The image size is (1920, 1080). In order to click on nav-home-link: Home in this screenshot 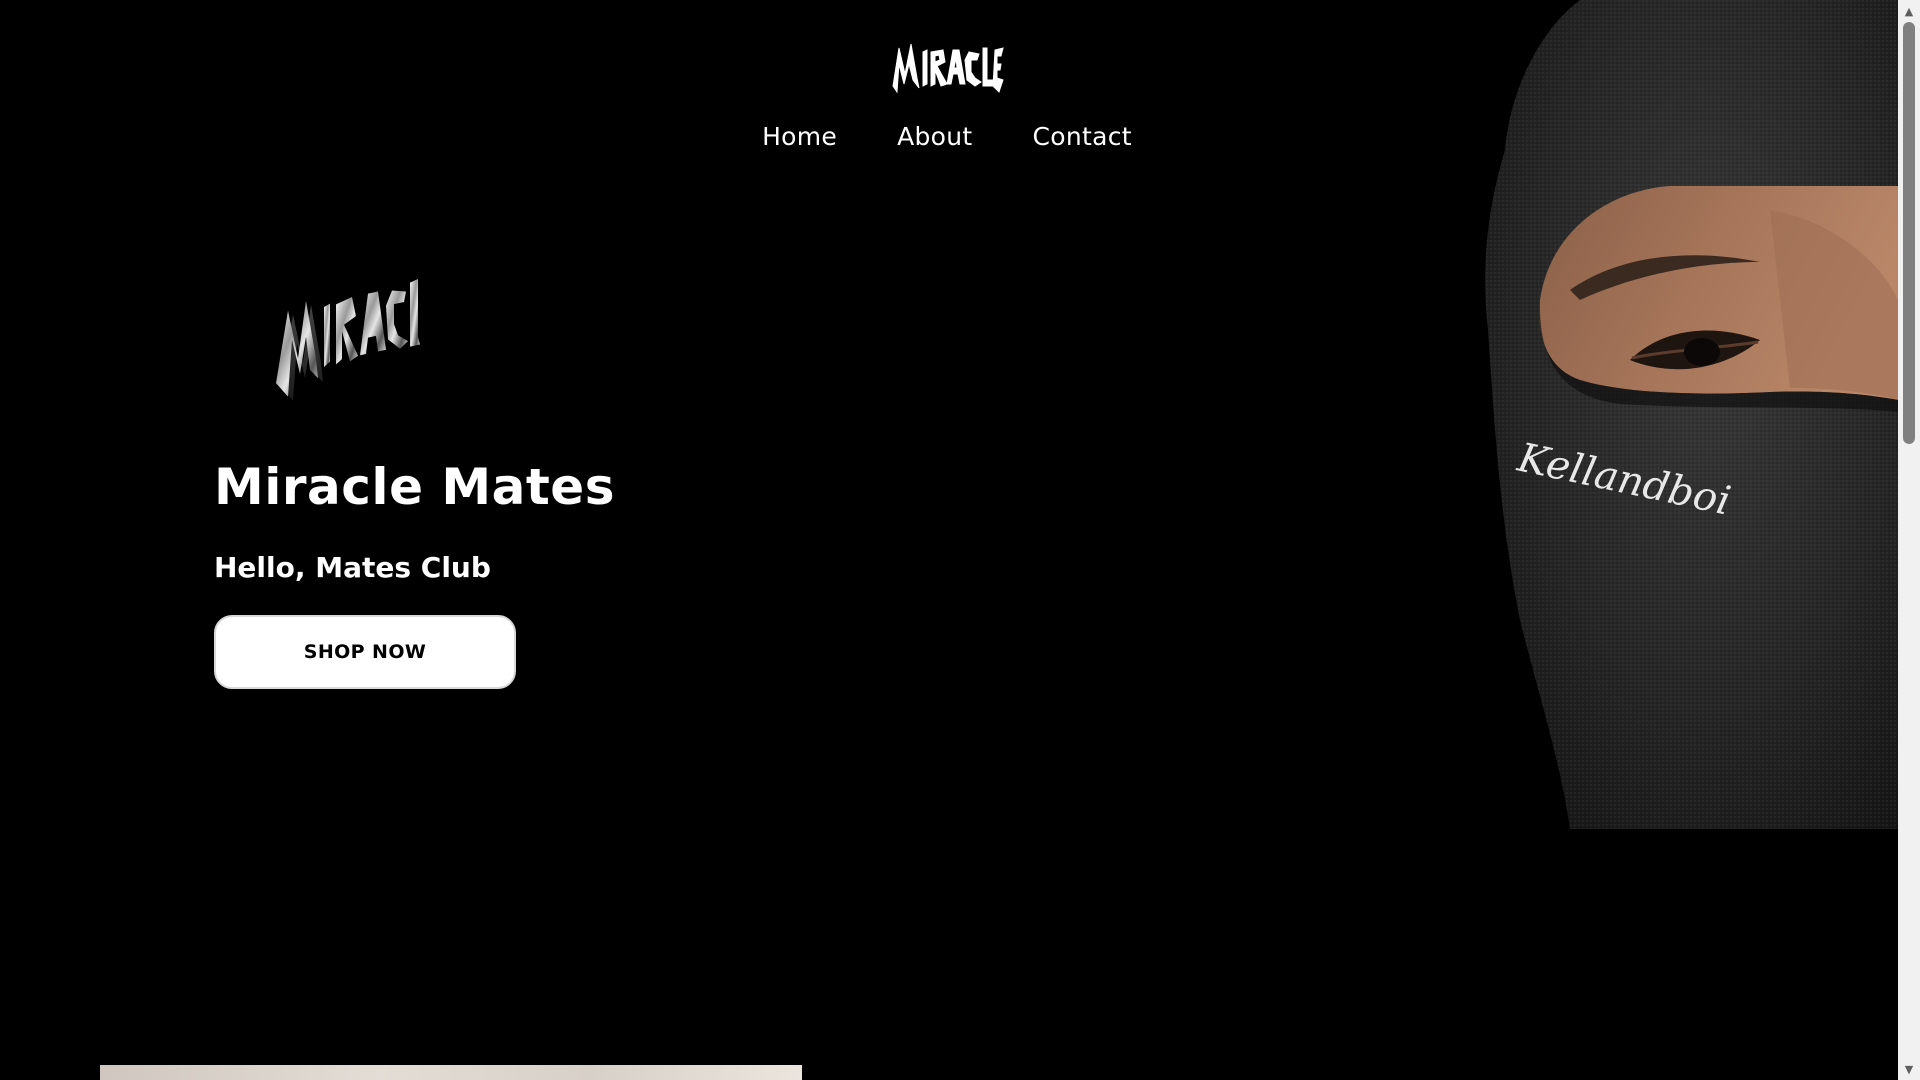, I will do `click(799, 136)`.